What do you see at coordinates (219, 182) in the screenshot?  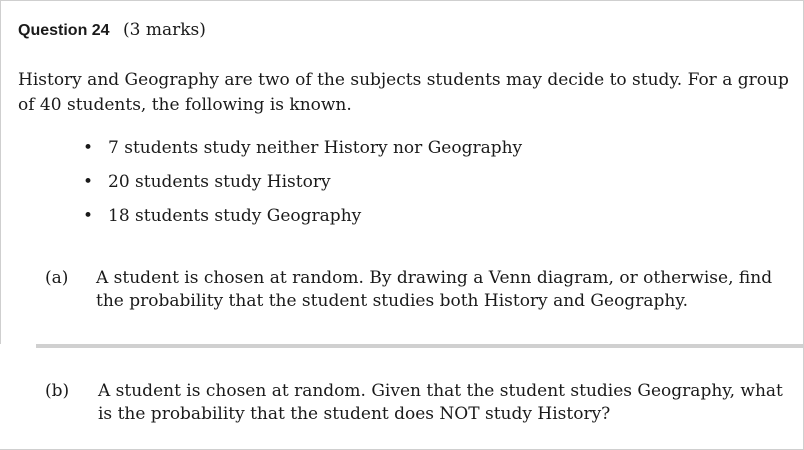 I see `fact-text: 20 students study History` at bounding box center [219, 182].